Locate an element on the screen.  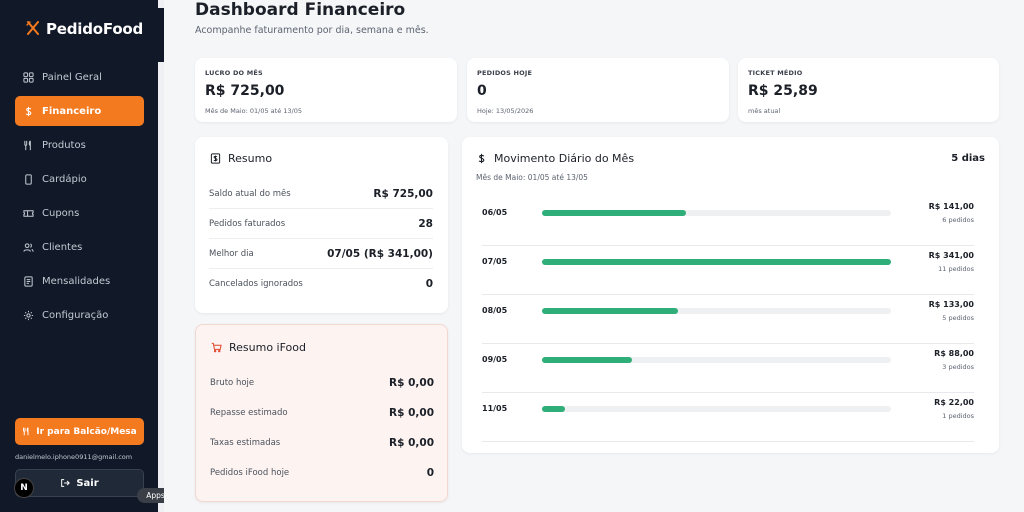
brand-name: PedidoFood is located at coordinates (95, 29).